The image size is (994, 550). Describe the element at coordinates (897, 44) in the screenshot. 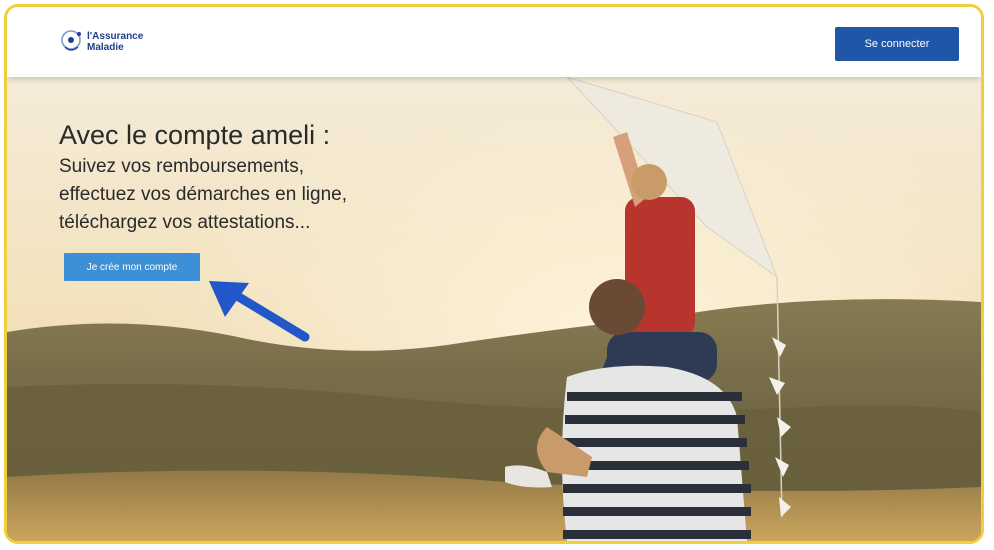

I see `login-button: Se connecter` at that location.